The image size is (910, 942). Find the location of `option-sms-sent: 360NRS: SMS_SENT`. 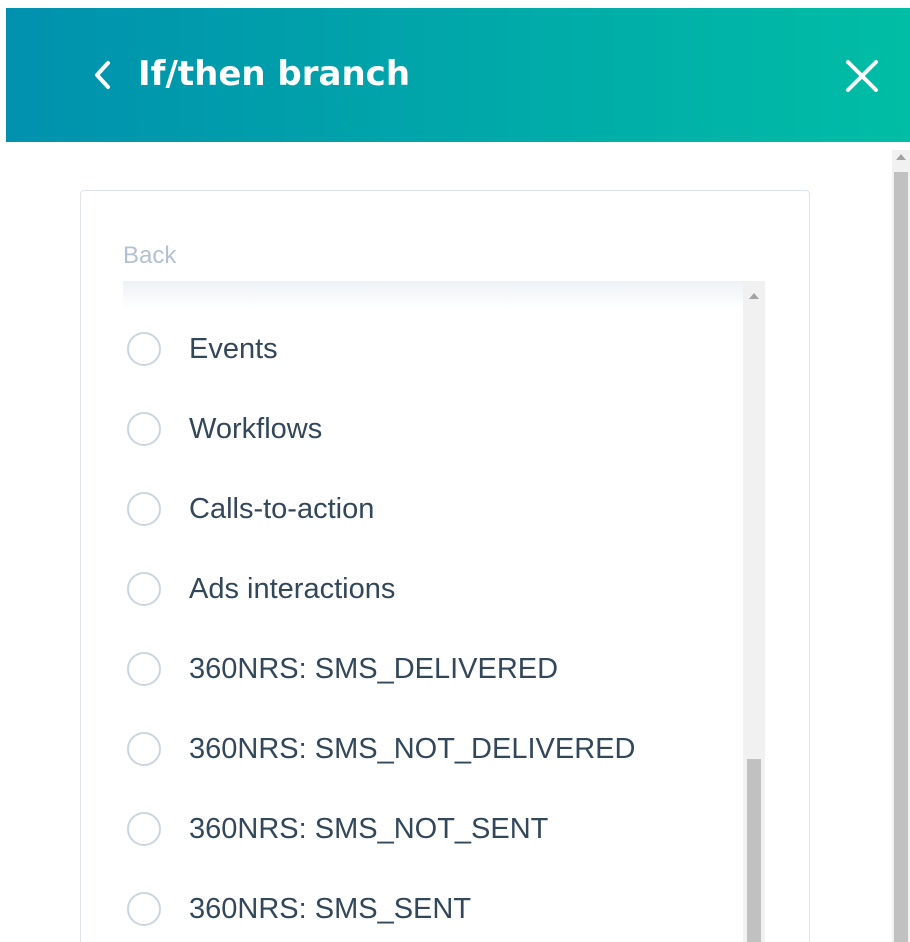

option-sms-sent: 360NRS: SMS_SENT is located at coordinates (433, 905).